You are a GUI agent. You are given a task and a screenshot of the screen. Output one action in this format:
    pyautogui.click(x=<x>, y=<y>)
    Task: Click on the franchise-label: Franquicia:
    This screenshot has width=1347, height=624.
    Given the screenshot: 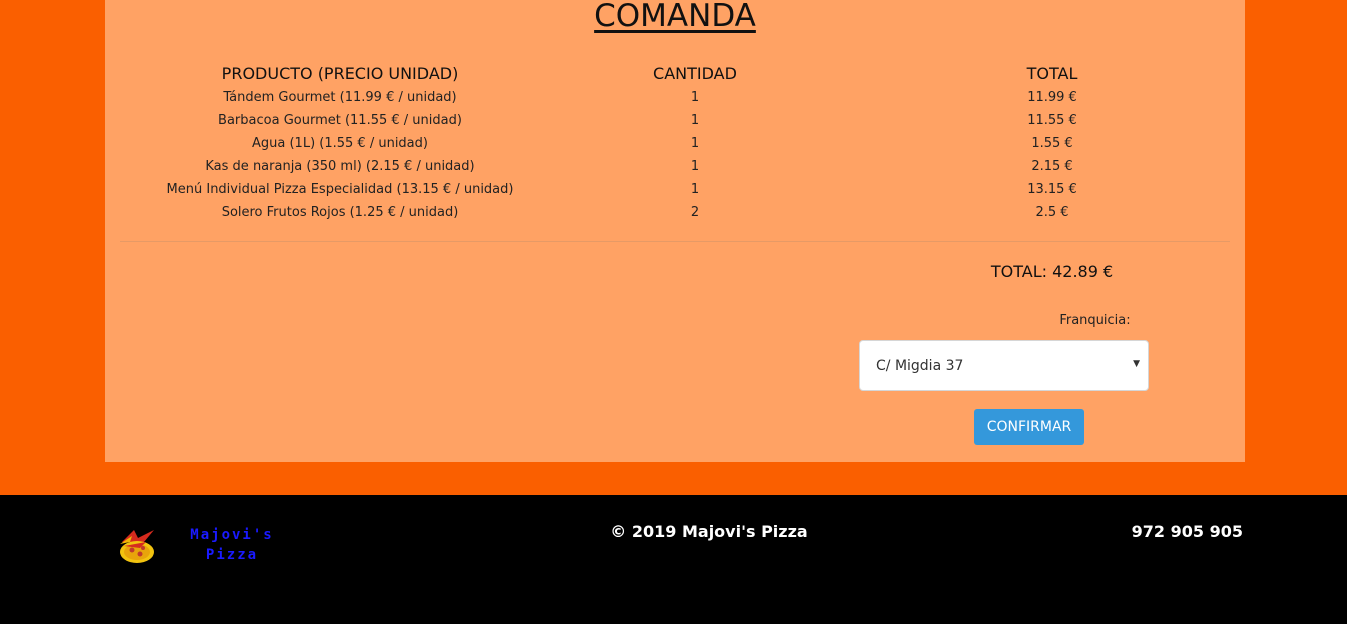 What is the action you would take?
    pyautogui.click(x=1095, y=320)
    